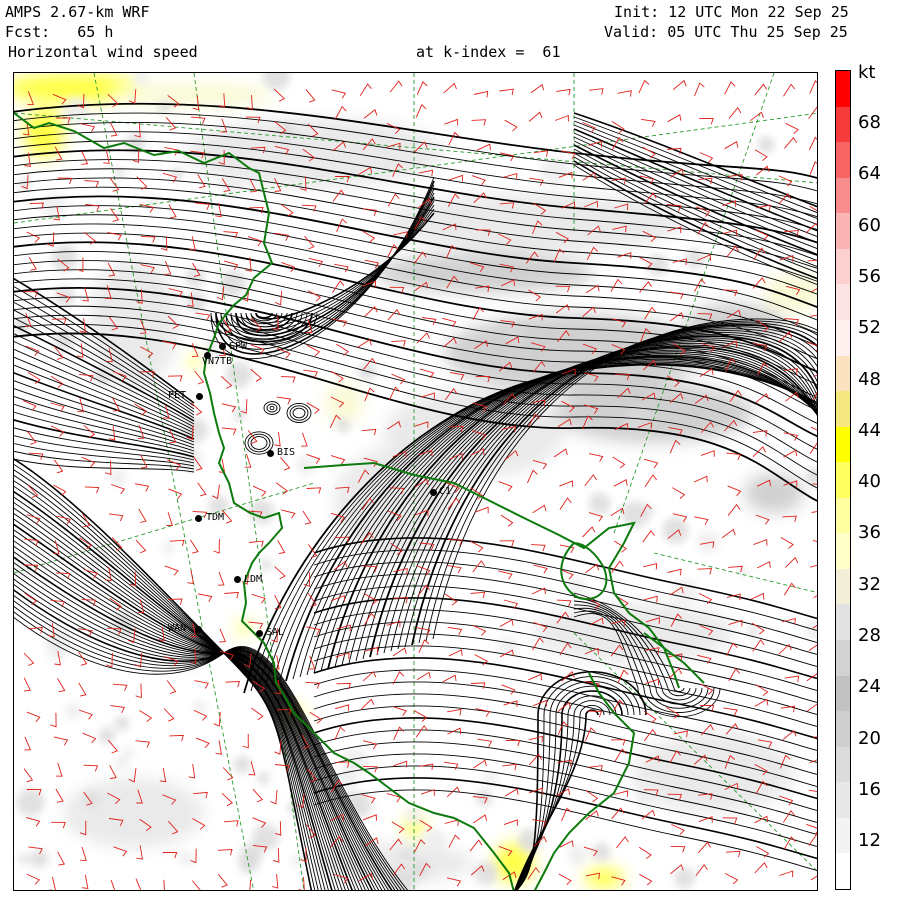 Image resolution: width=900 pixels, height=900 pixels. What do you see at coordinates (445, 491) in the screenshot?
I see `station-label: C1` at bounding box center [445, 491].